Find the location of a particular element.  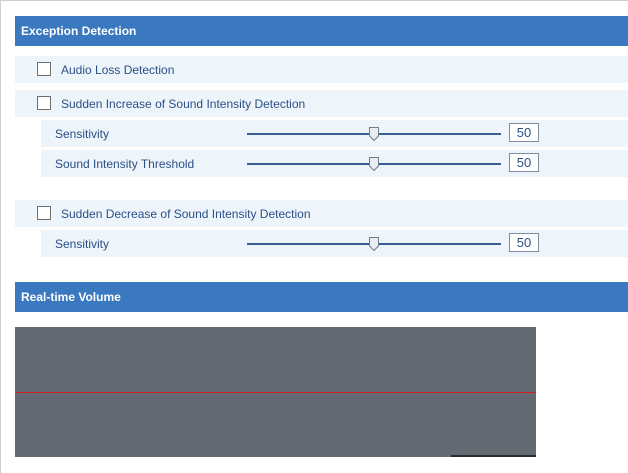

audio-loss-row: Audio Loss Detection is located at coordinates (321, 70).